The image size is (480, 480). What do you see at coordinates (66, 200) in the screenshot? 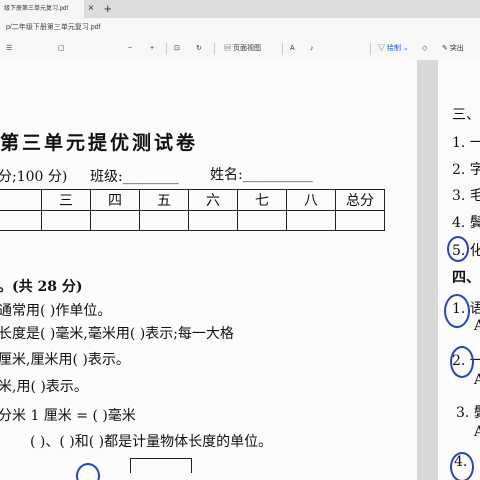
I see `score-header: 三` at bounding box center [66, 200].